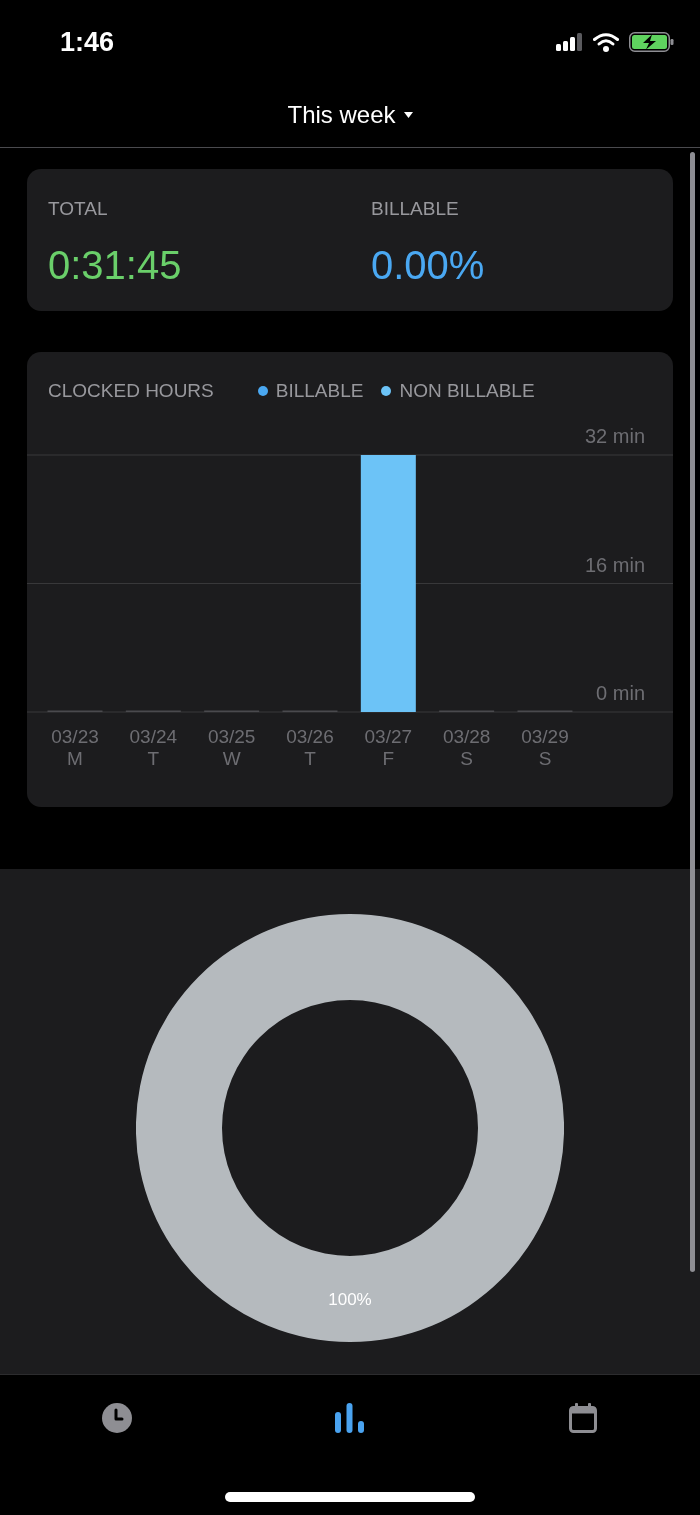 The width and height of the screenshot is (700, 1515). I want to click on clock-icon, so click(116, 1418).